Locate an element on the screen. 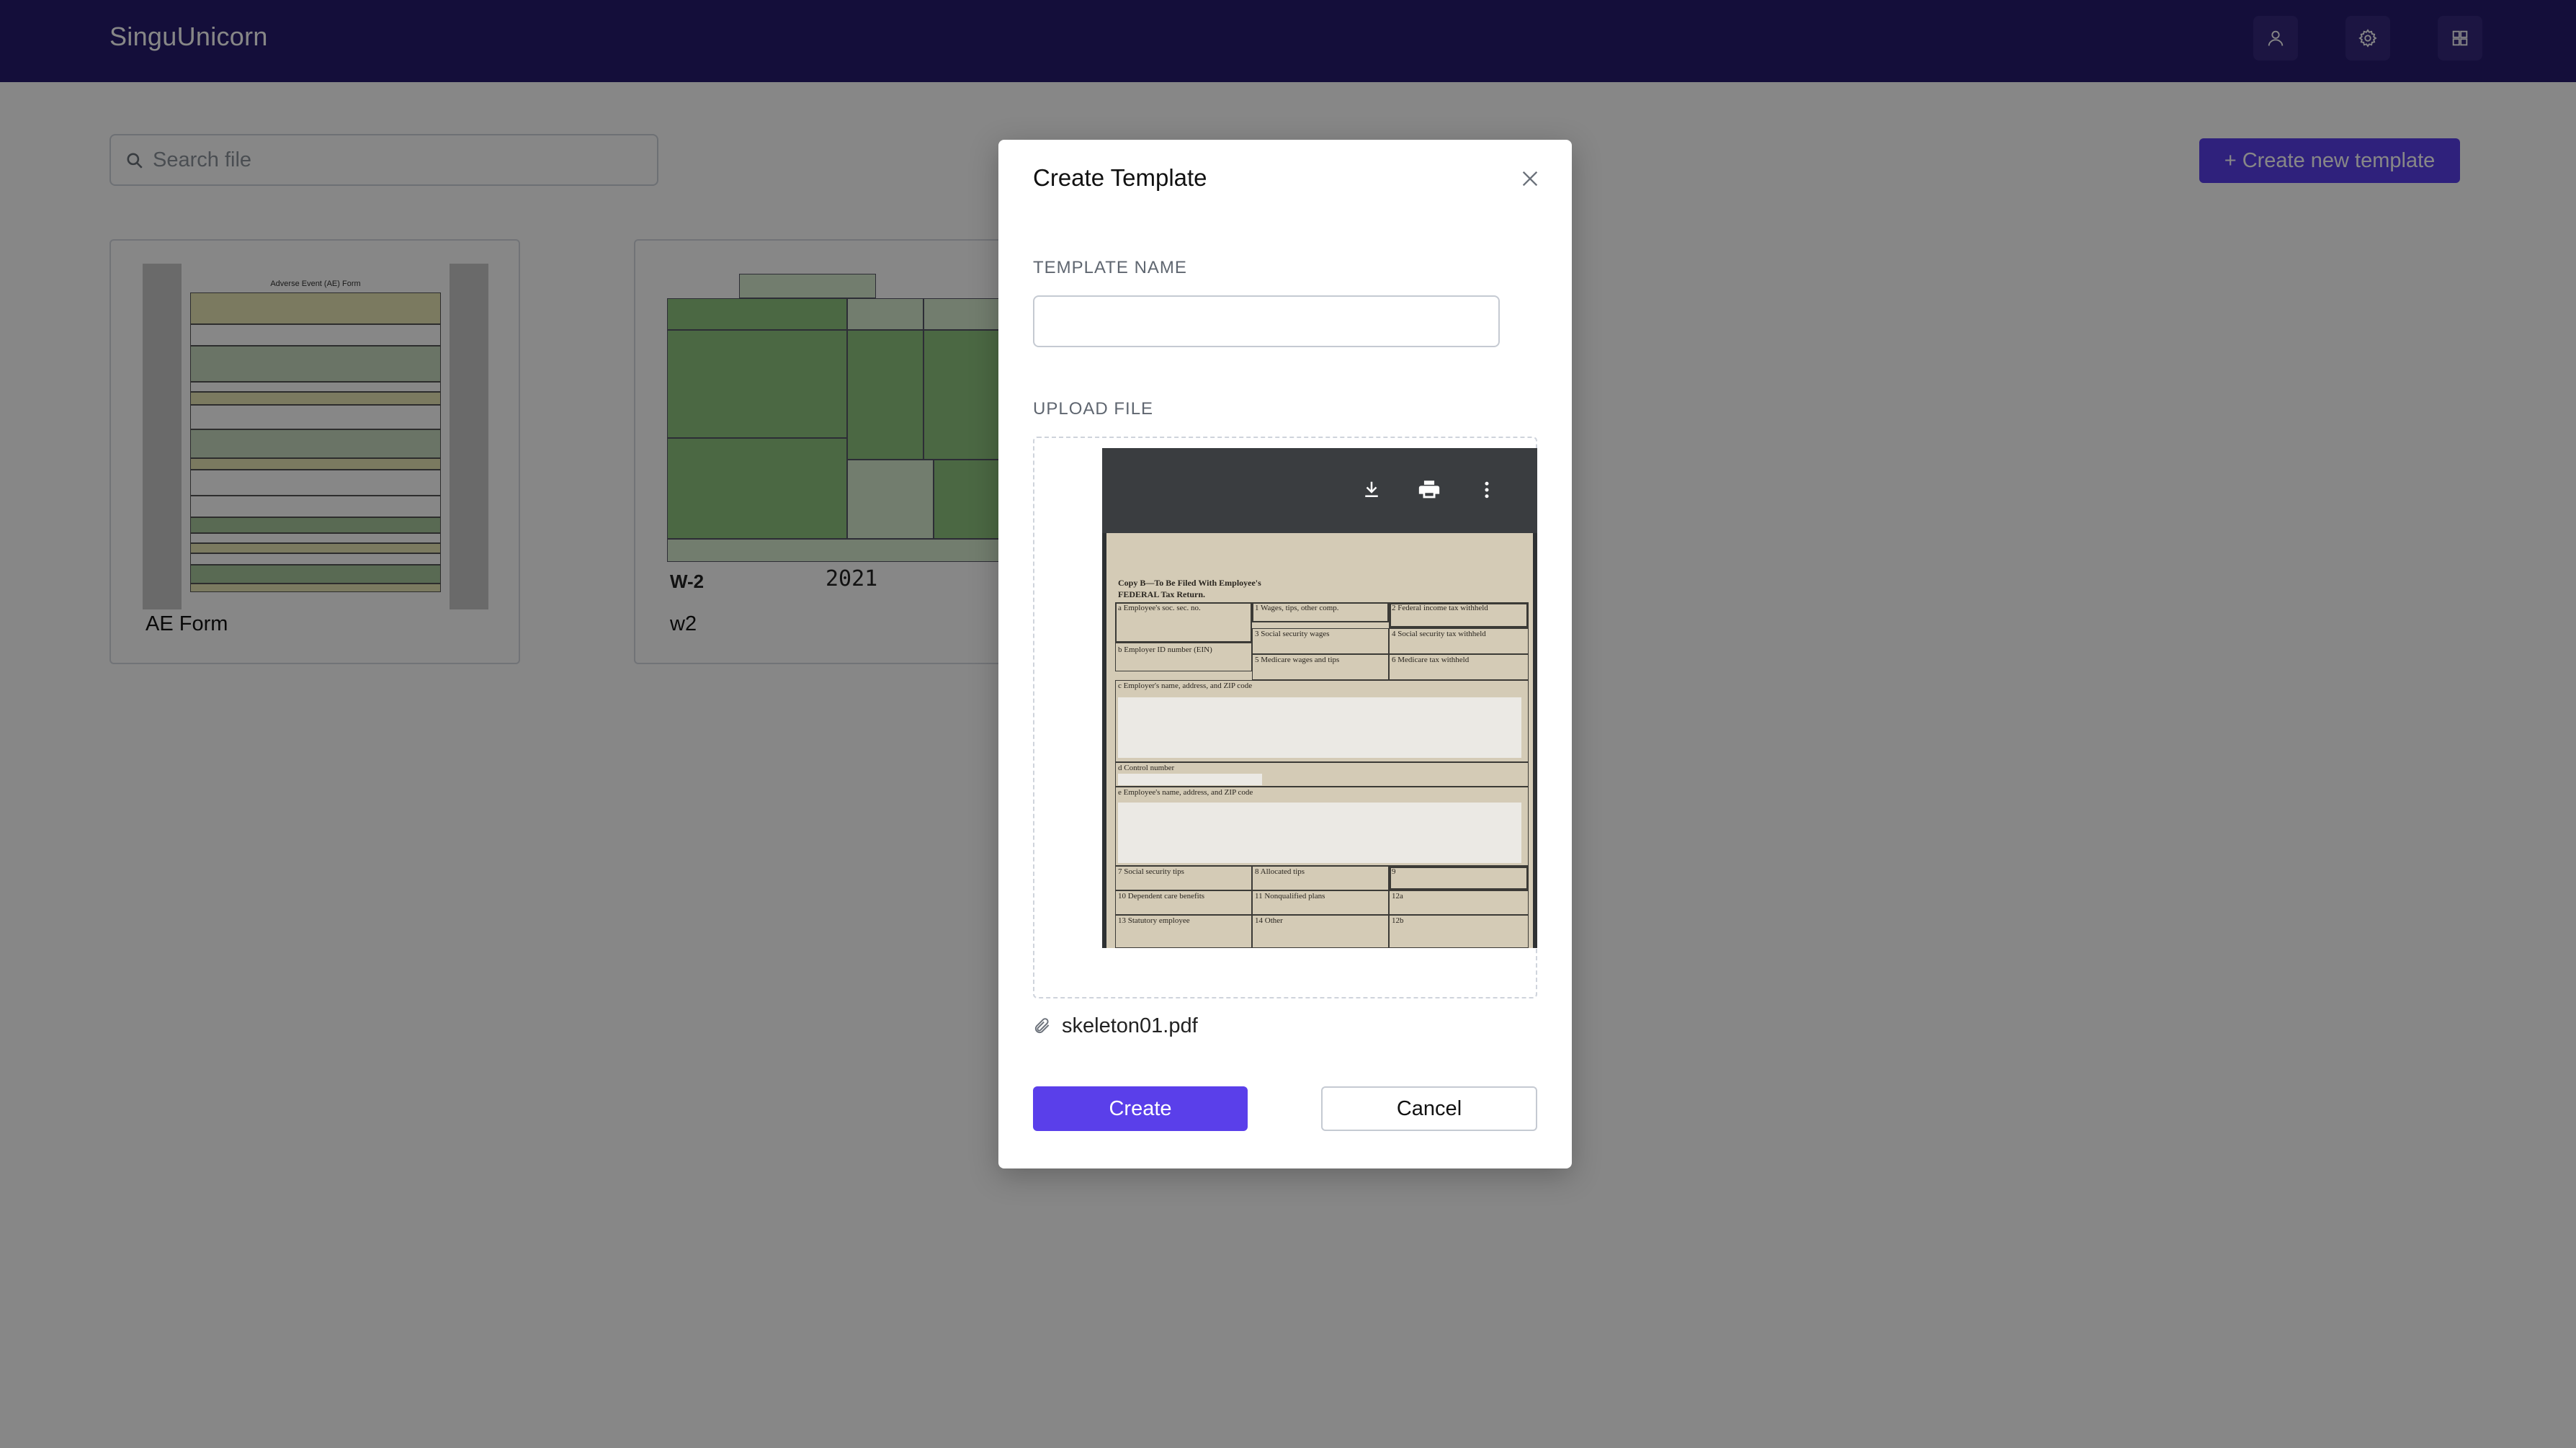  pdf-field: 5 Medicare wages and tips is located at coordinates (1297, 660).